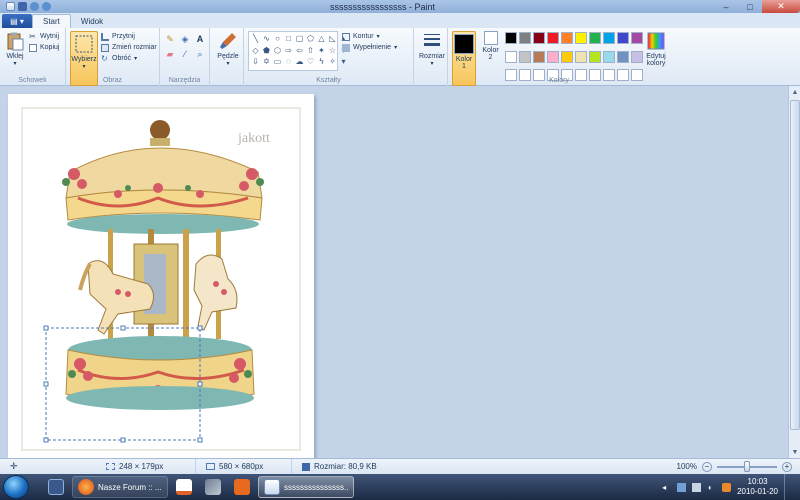 The width and height of the screenshot is (800, 500). I want to click on resize-button: Zmień rozmiar, so click(129, 47).